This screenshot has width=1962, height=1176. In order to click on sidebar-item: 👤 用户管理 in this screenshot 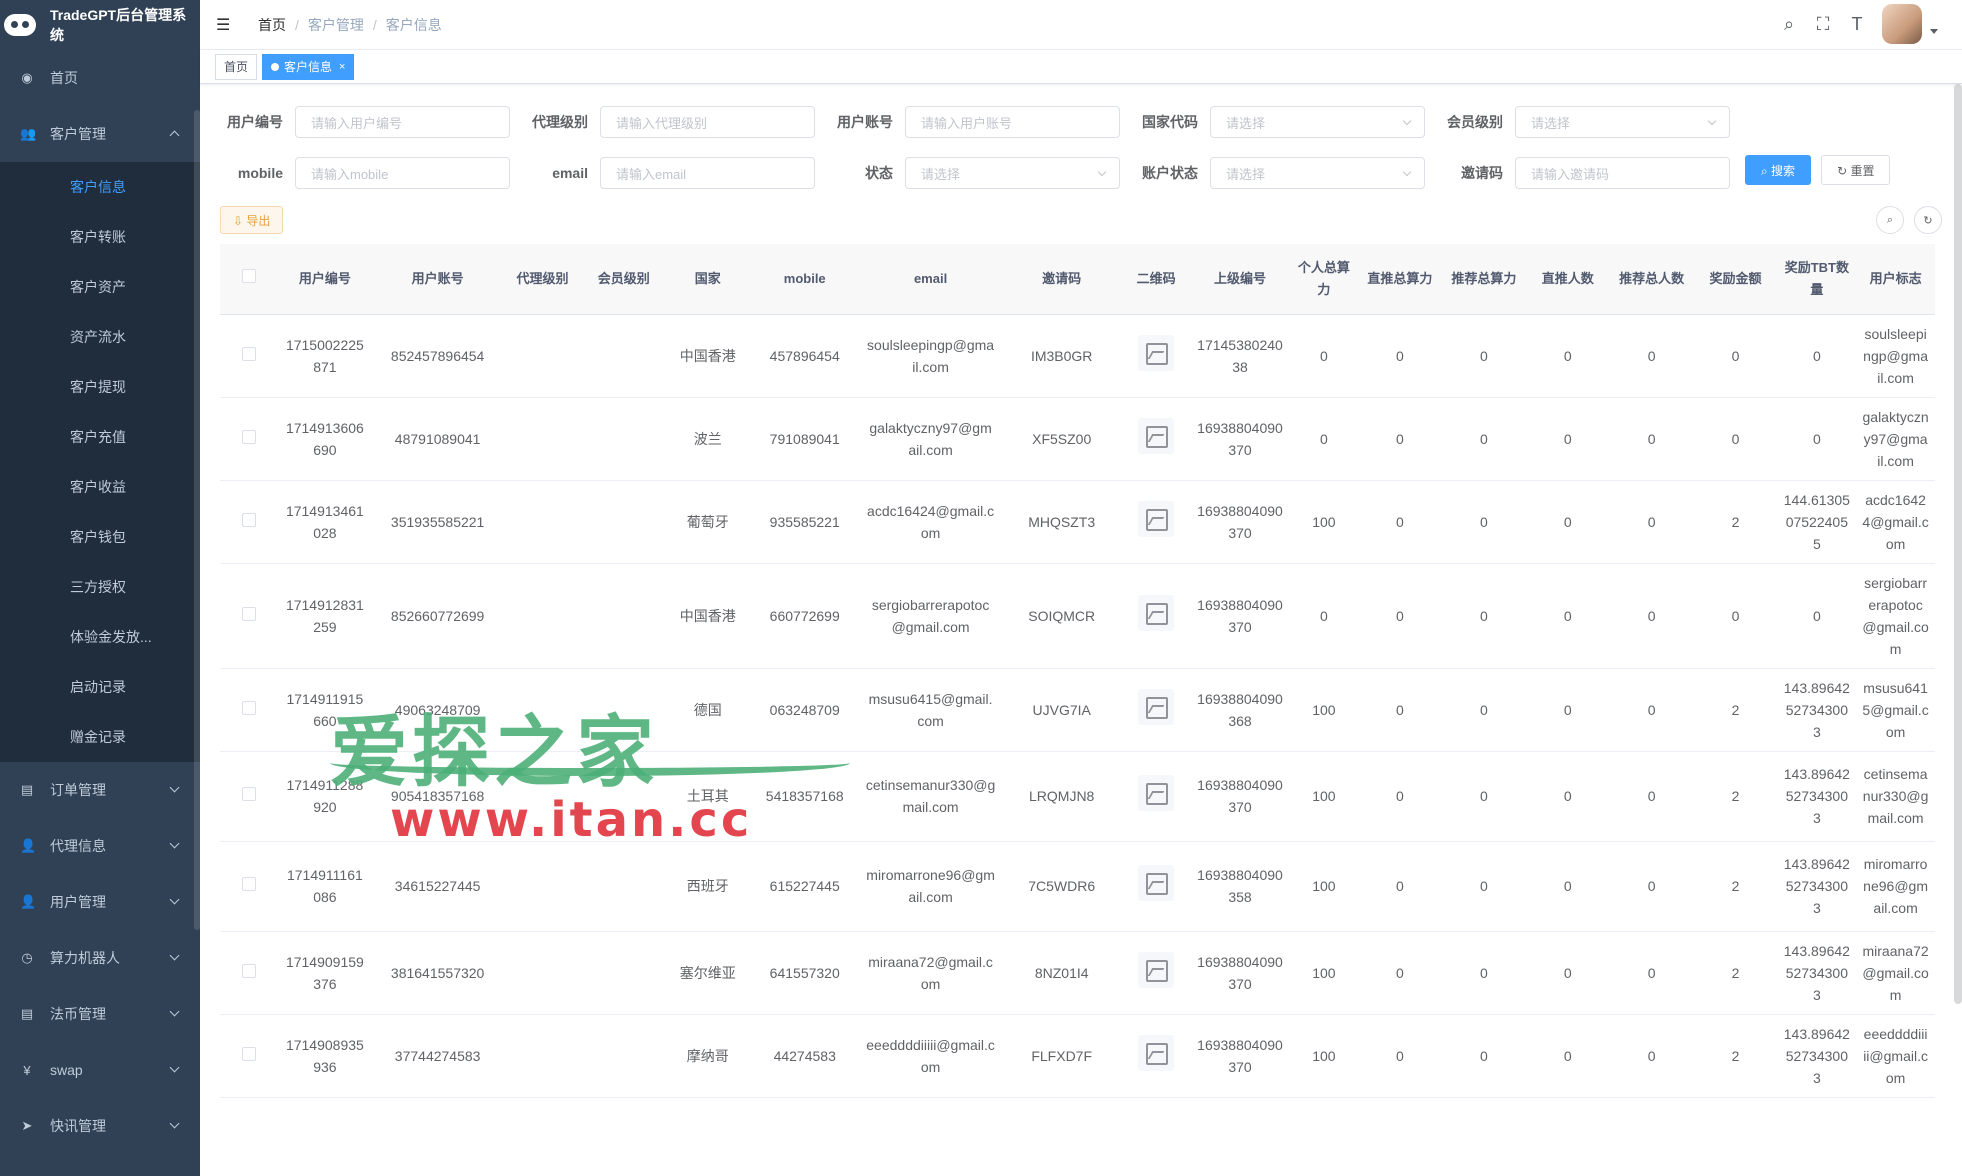, I will do `click(100, 902)`.